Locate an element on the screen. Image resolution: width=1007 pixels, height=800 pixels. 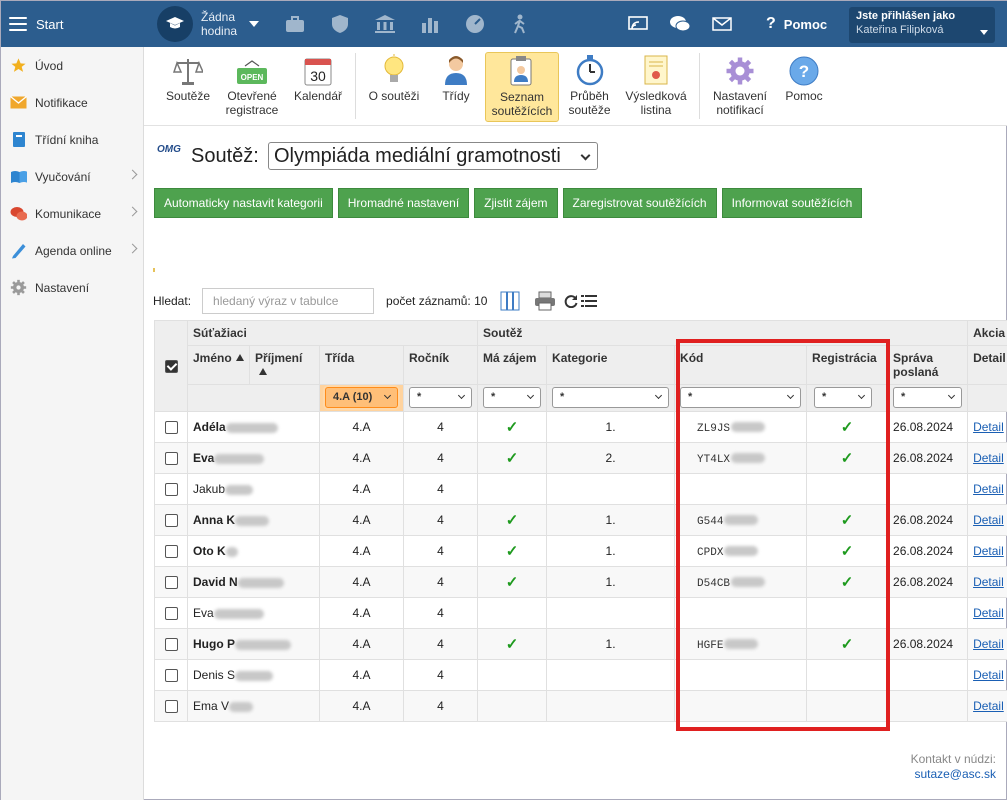
col-year: Ročník is located at coordinates (440, 365).